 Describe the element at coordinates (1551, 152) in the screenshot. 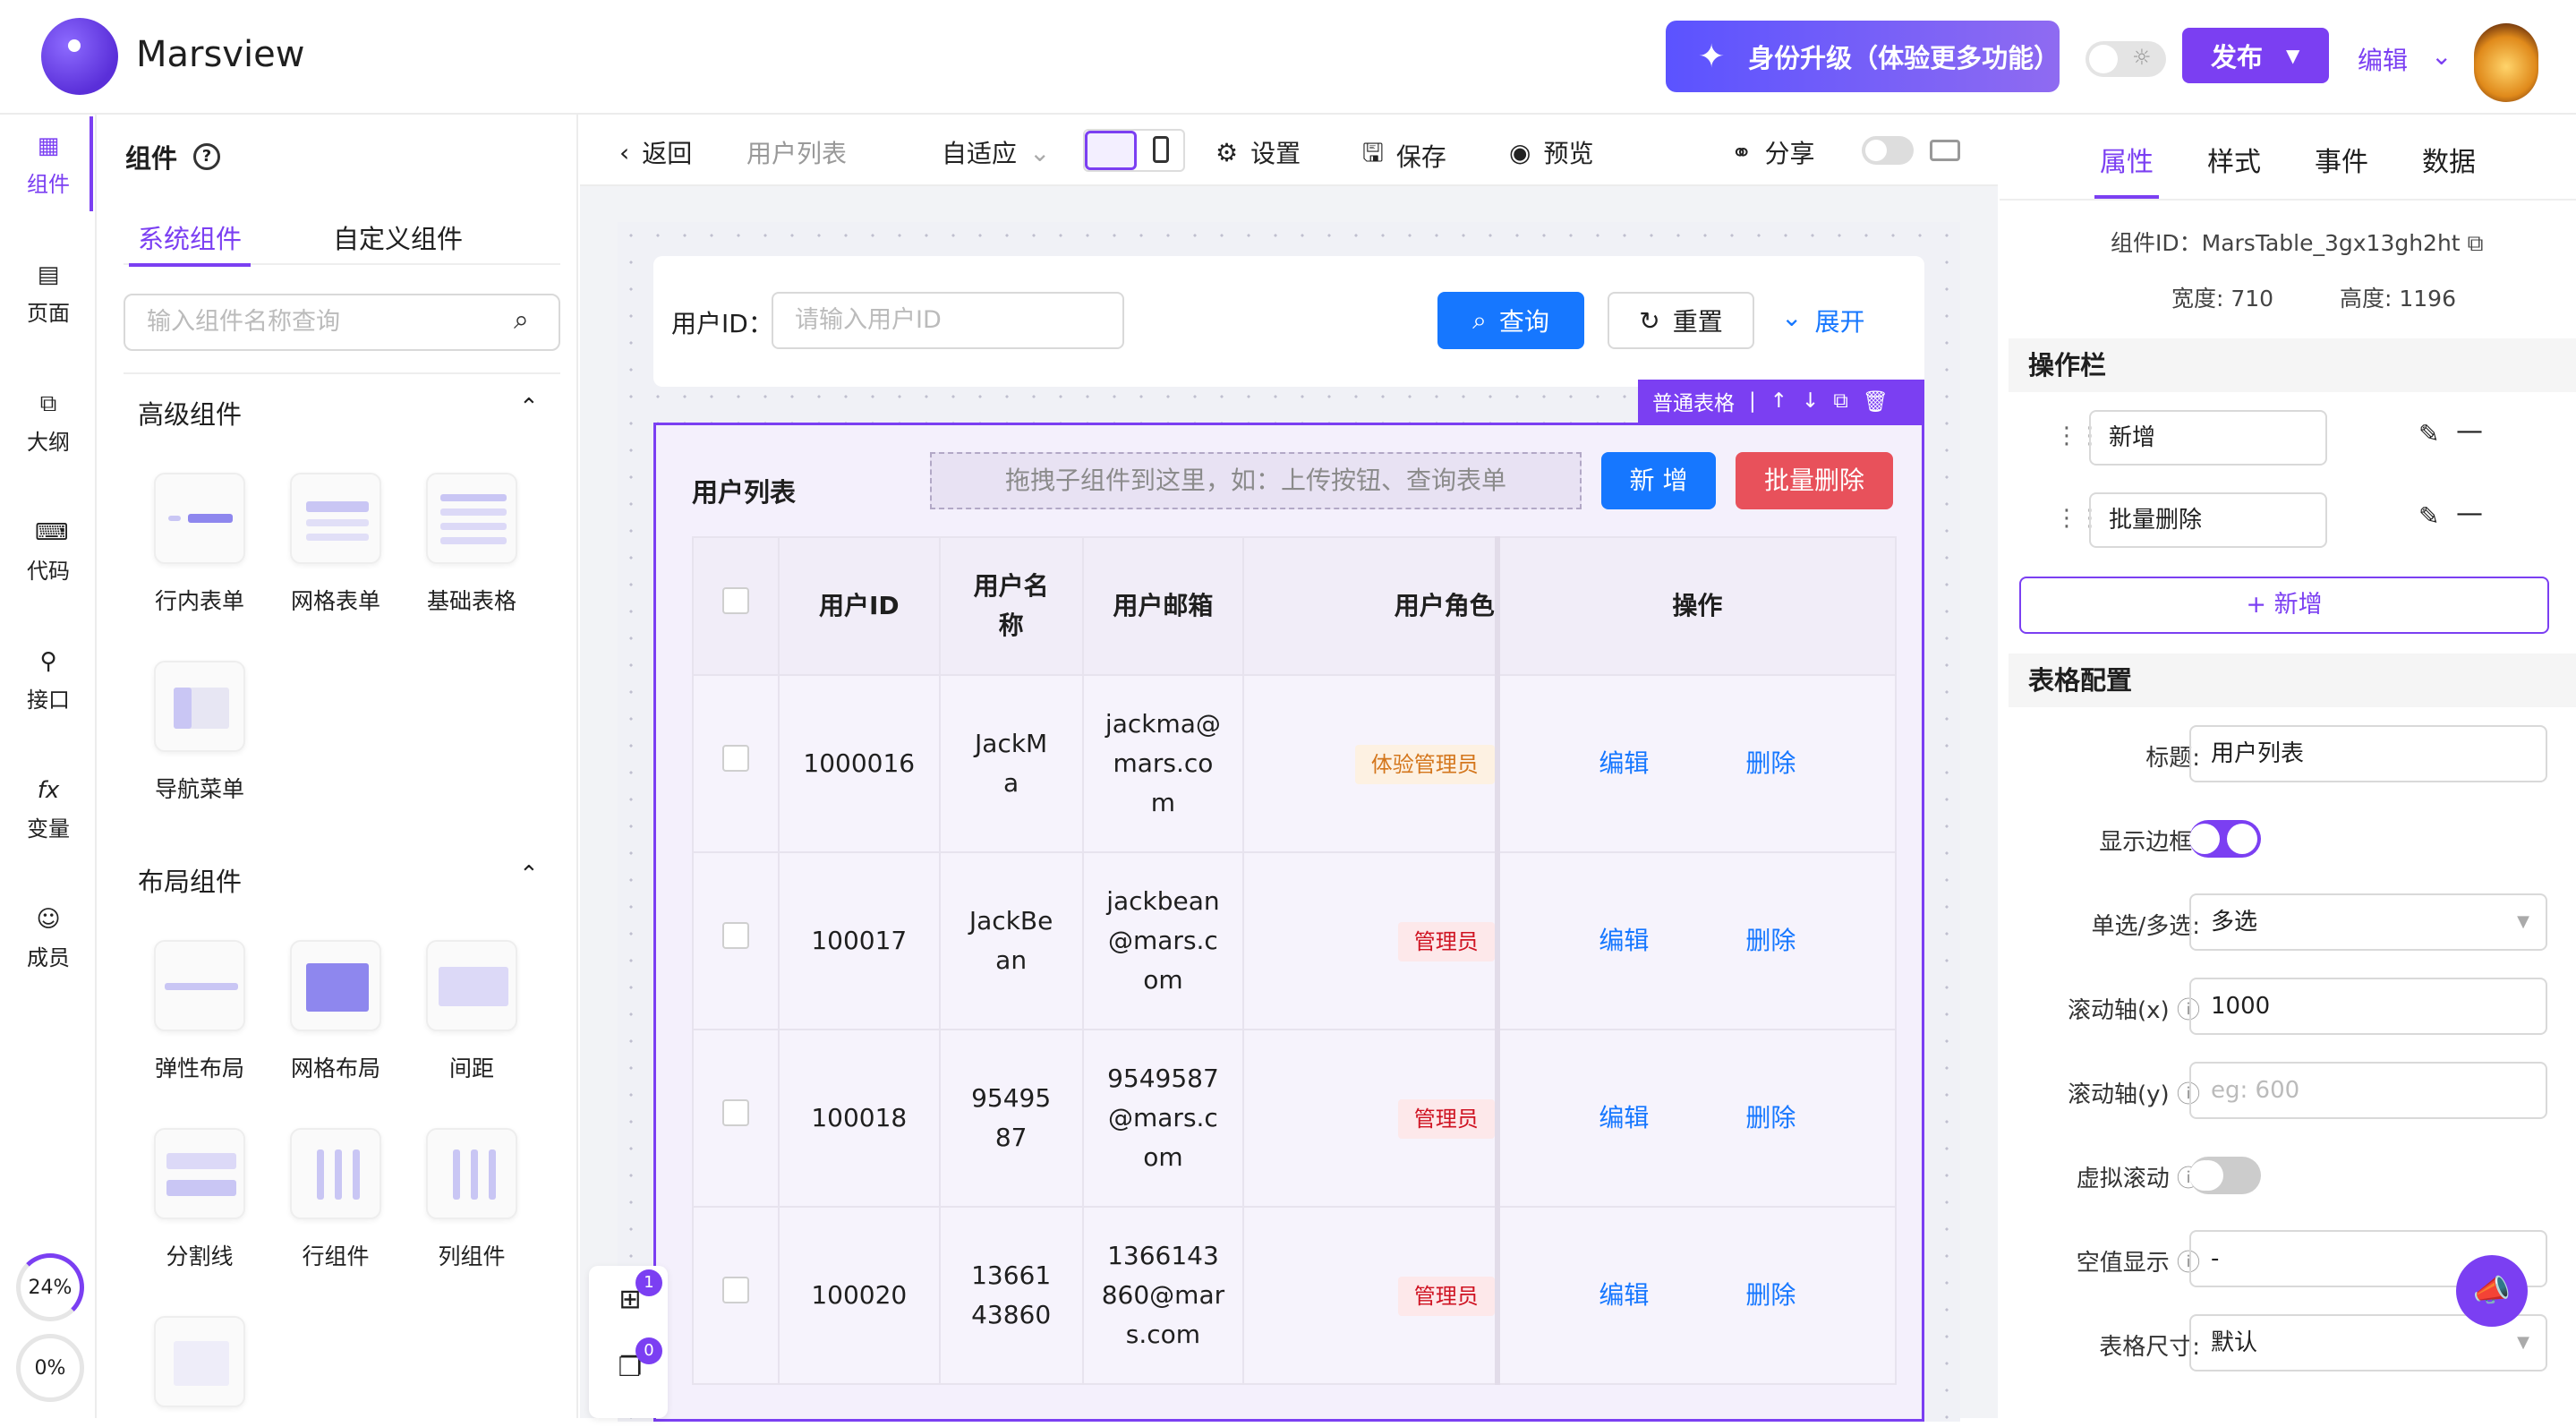

I see `preview-button: ◉ 预览` at that location.